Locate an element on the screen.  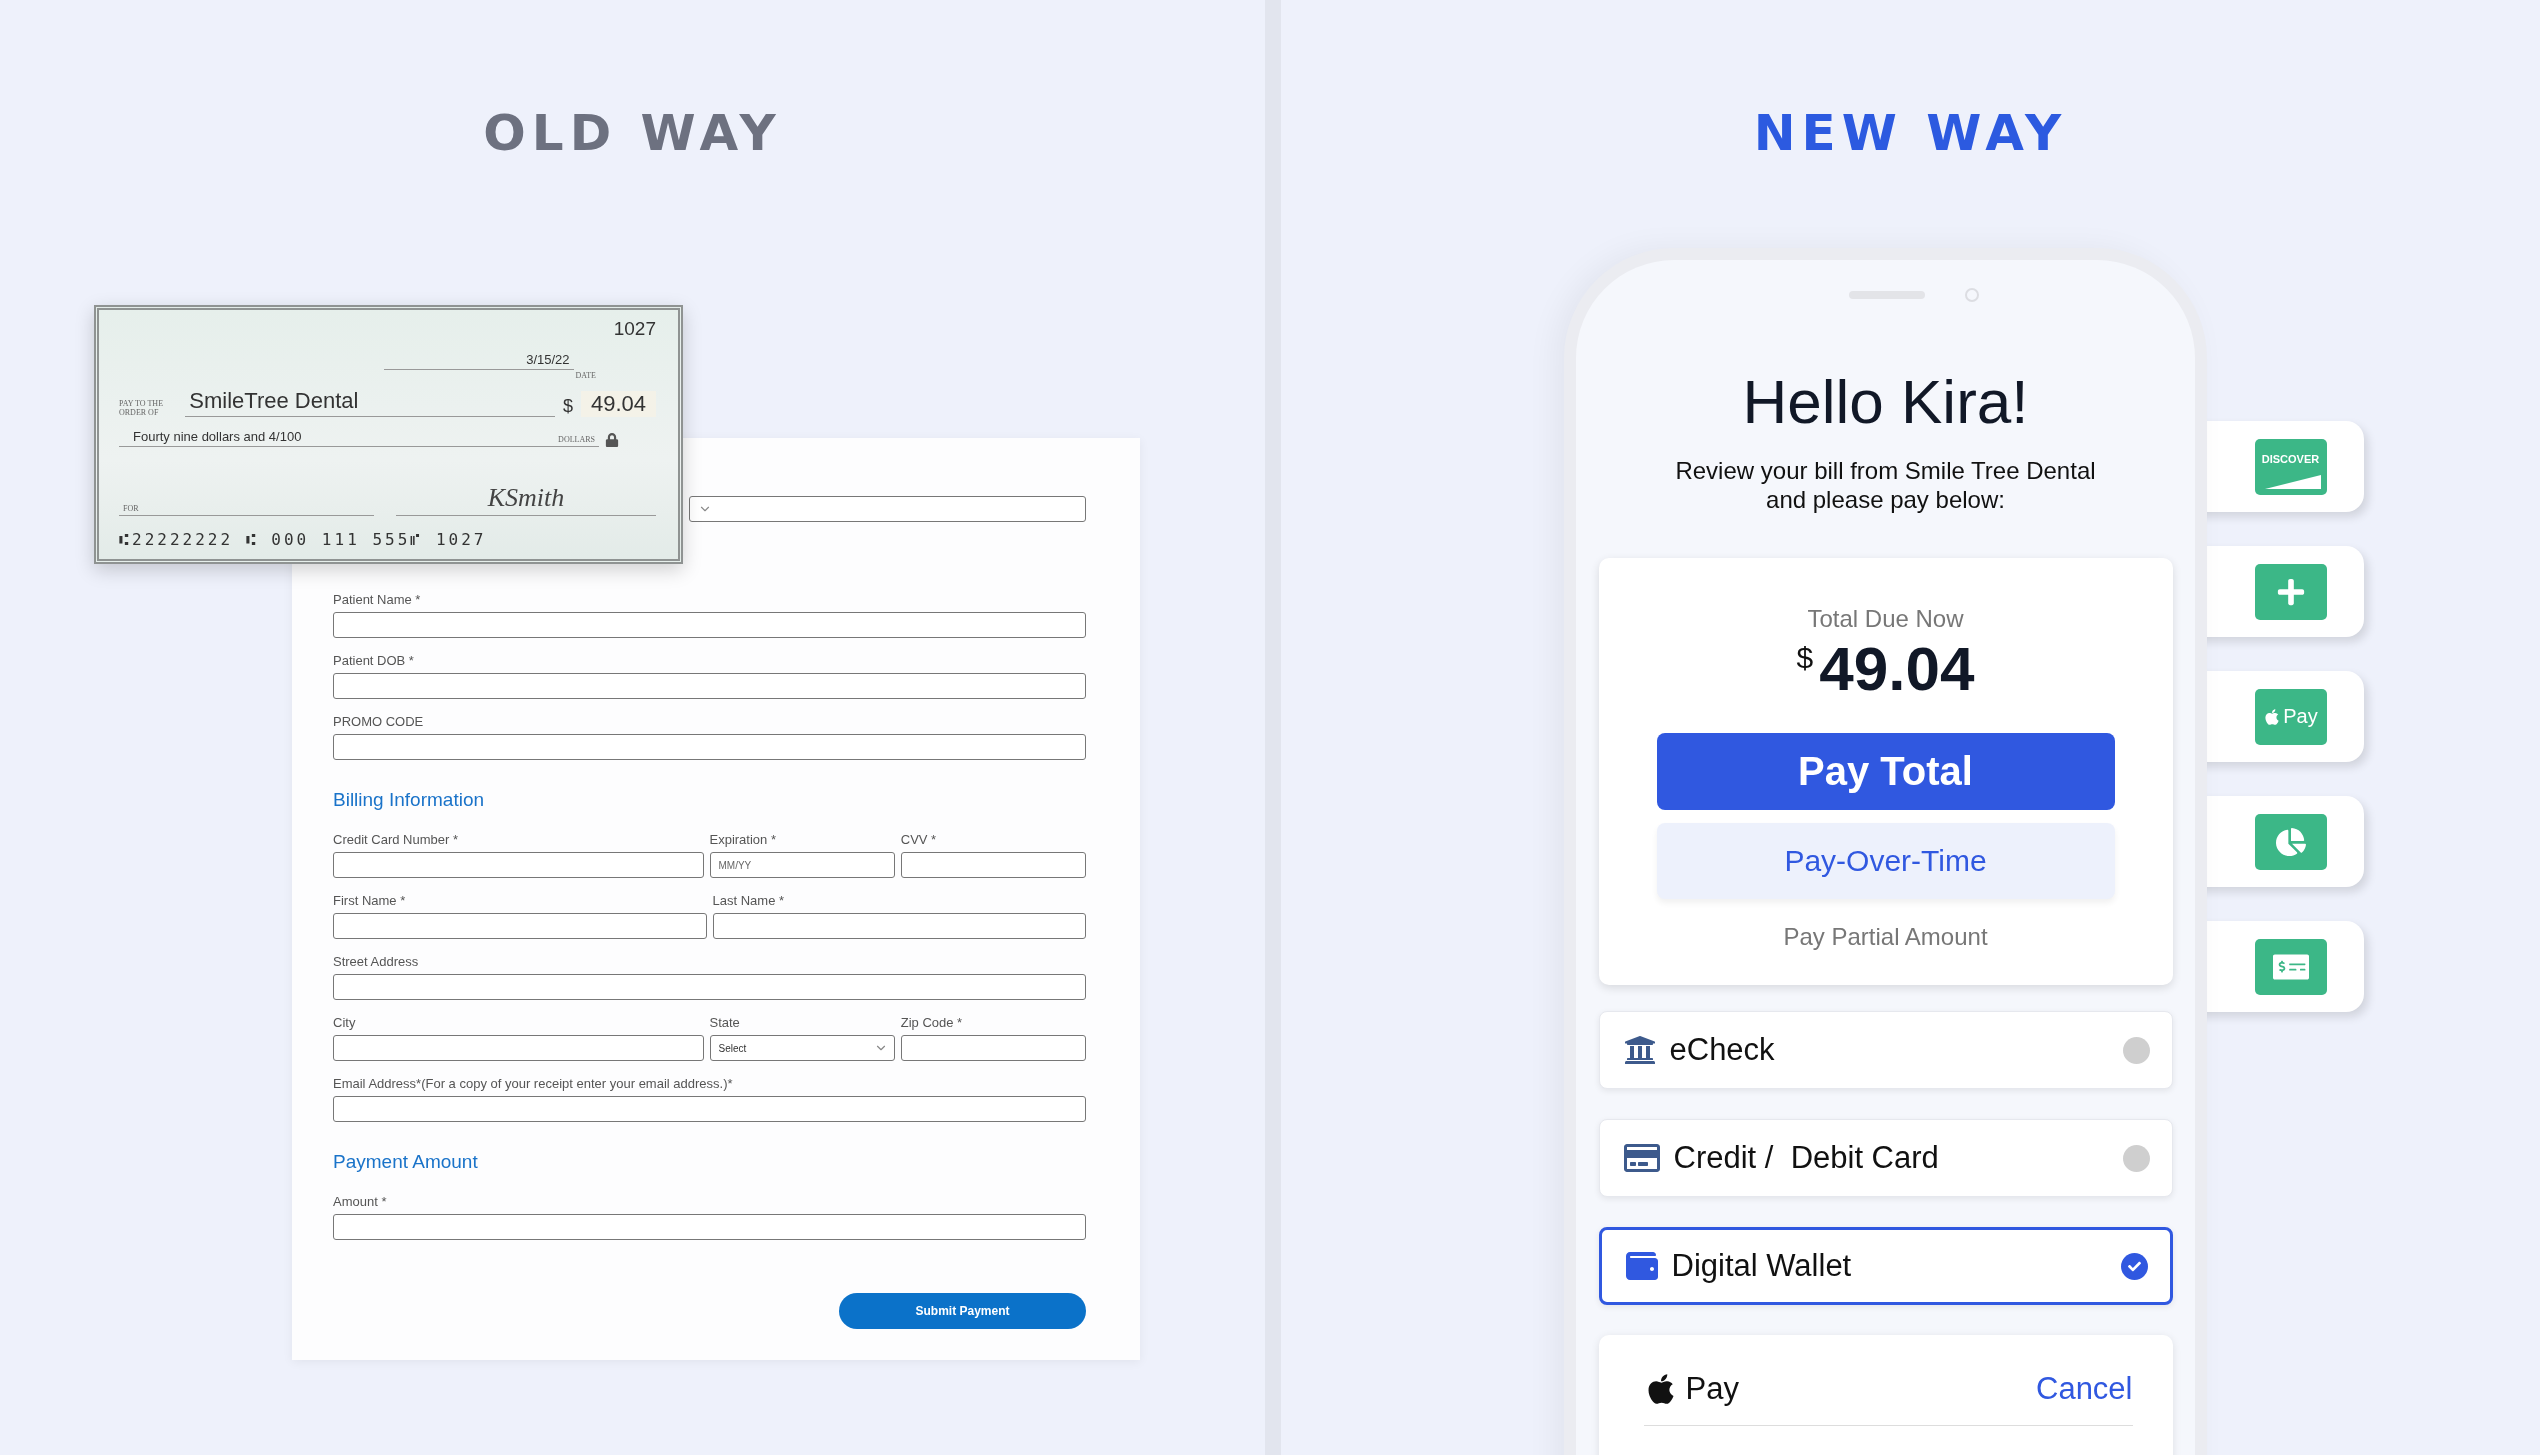
field-label: Zip Code * is located at coordinates (932, 1023).